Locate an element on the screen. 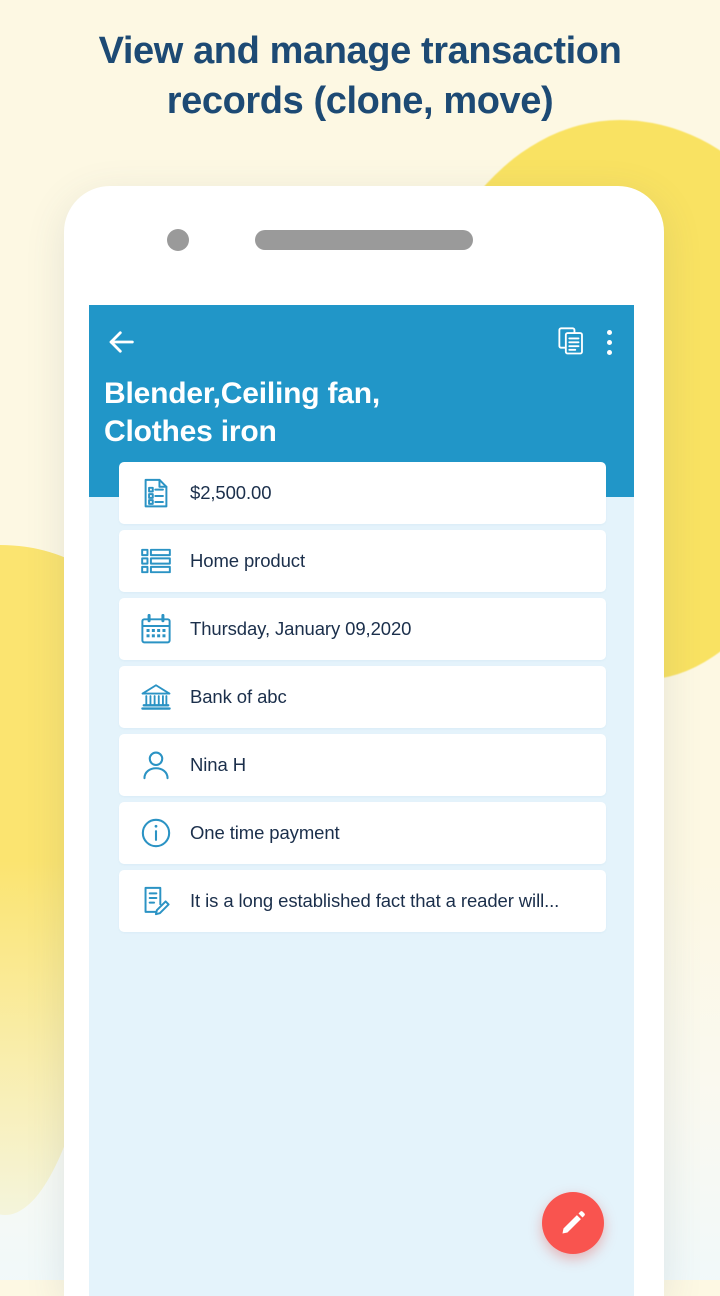 This screenshot has height=1296, width=720. arrow-left-icon is located at coordinates (121, 342).